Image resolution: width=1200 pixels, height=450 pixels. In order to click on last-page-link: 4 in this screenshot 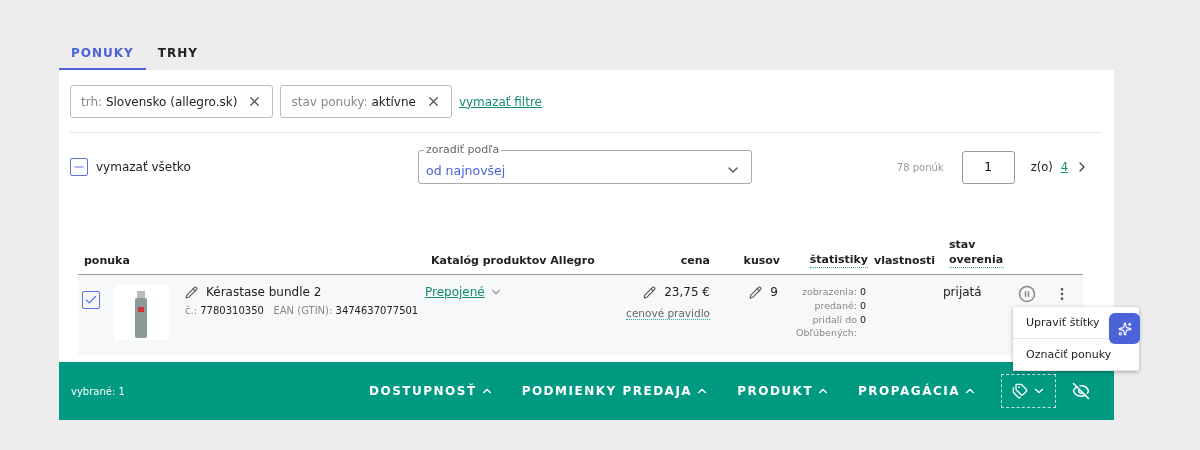, I will do `click(1064, 167)`.